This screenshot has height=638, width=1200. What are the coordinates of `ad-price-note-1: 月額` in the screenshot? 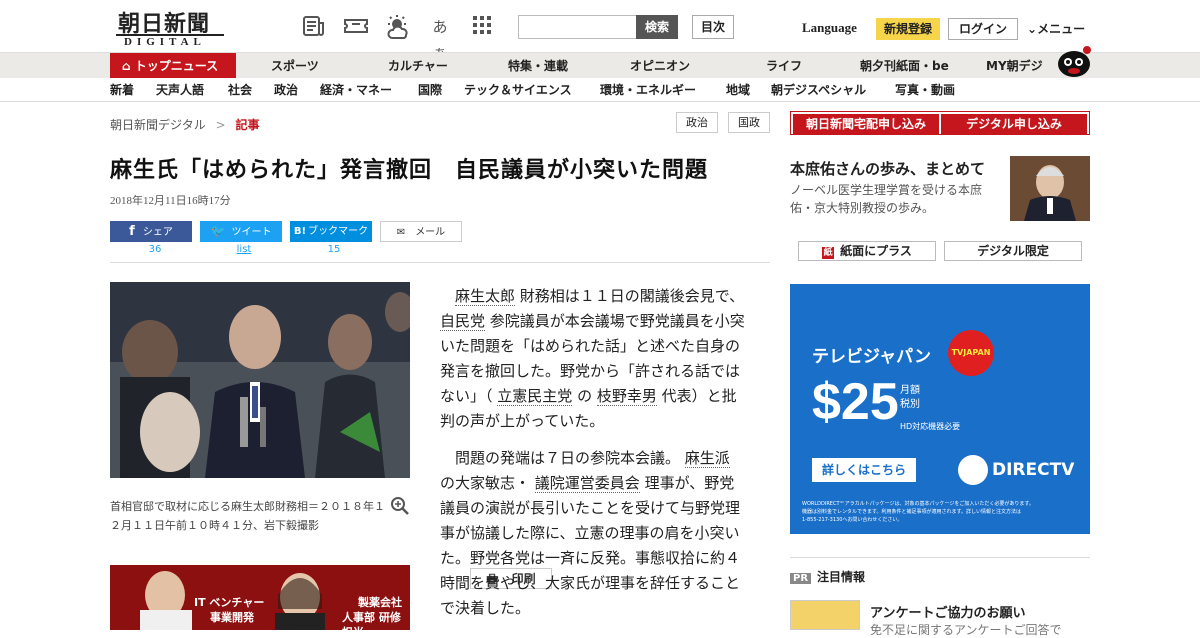 It's located at (910, 390).